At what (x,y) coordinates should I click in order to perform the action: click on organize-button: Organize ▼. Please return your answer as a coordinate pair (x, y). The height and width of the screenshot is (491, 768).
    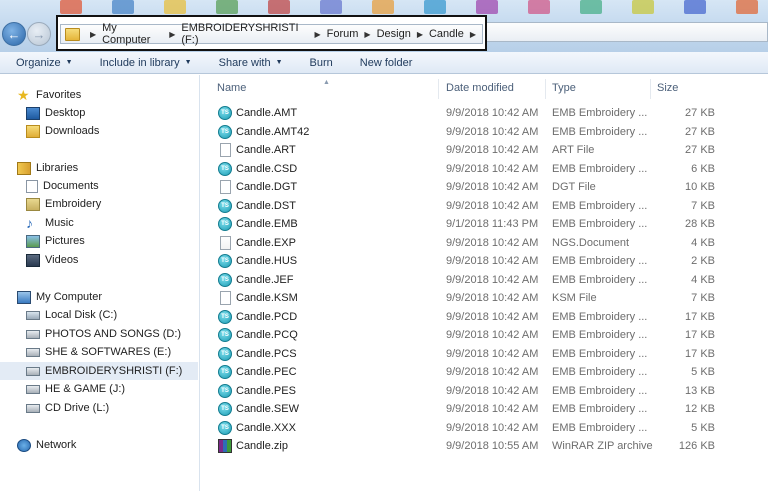
    Looking at the image, I should click on (44, 63).